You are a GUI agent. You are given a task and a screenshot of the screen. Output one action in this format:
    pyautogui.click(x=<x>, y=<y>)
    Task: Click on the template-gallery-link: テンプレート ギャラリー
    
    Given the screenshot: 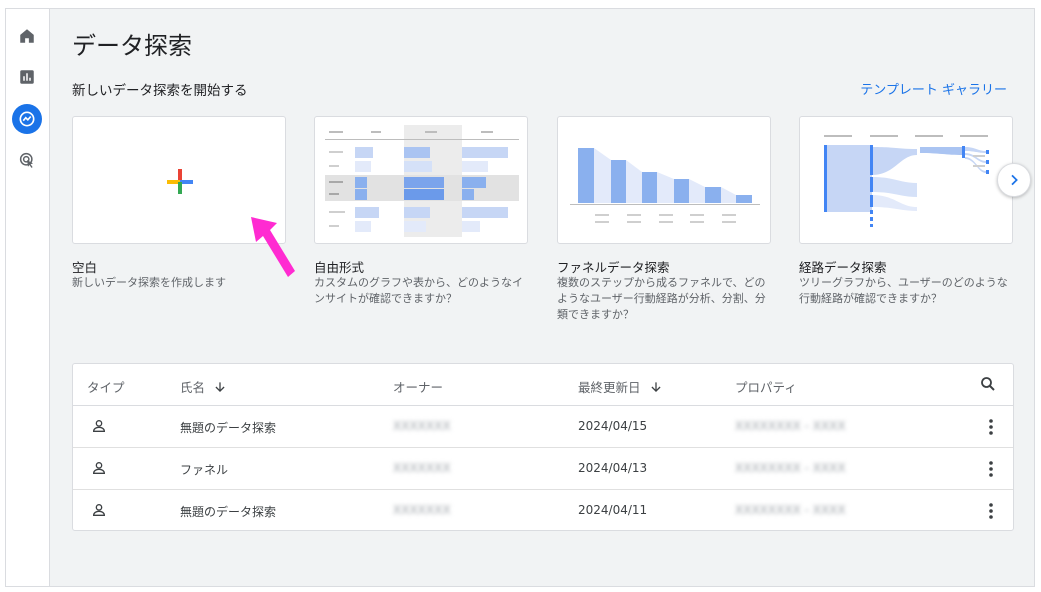 What is the action you would take?
    pyautogui.click(x=933, y=88)
    